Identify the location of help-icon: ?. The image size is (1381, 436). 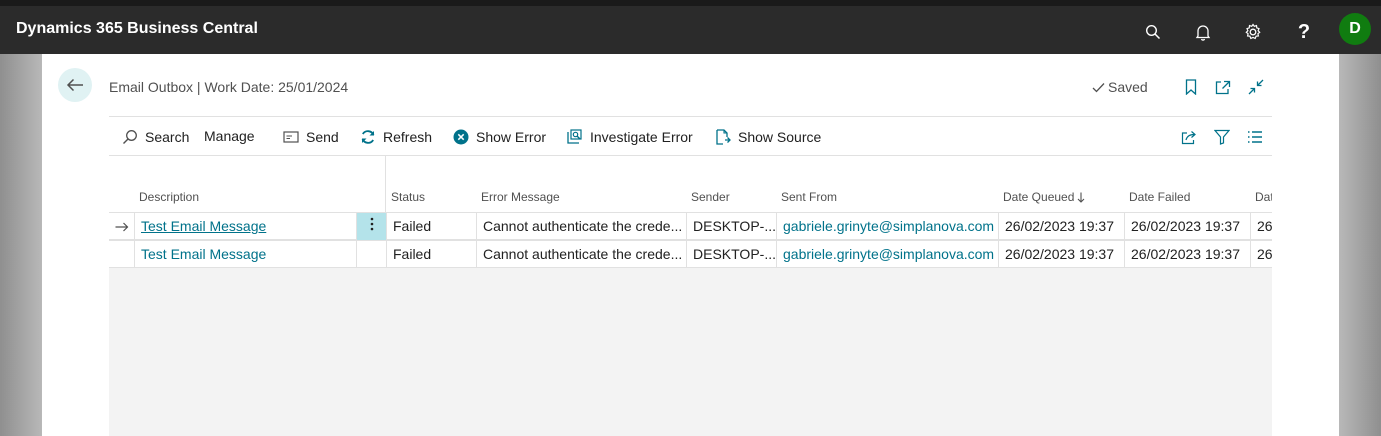
(1304, 32).